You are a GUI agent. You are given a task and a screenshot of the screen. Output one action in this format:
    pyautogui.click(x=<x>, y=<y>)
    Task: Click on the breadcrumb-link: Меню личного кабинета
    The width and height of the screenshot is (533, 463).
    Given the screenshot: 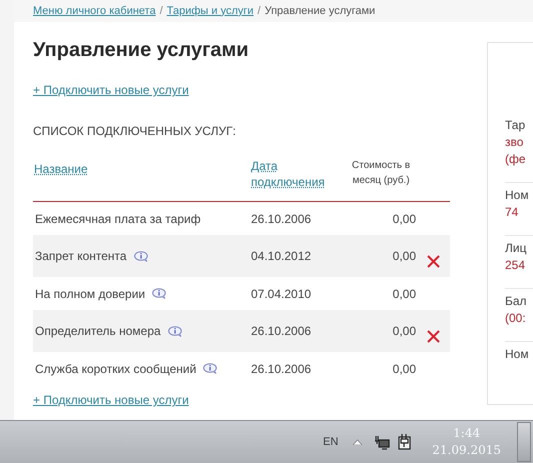 What is the action you would take?
    pyautogui.click(x=94, y=11)
    